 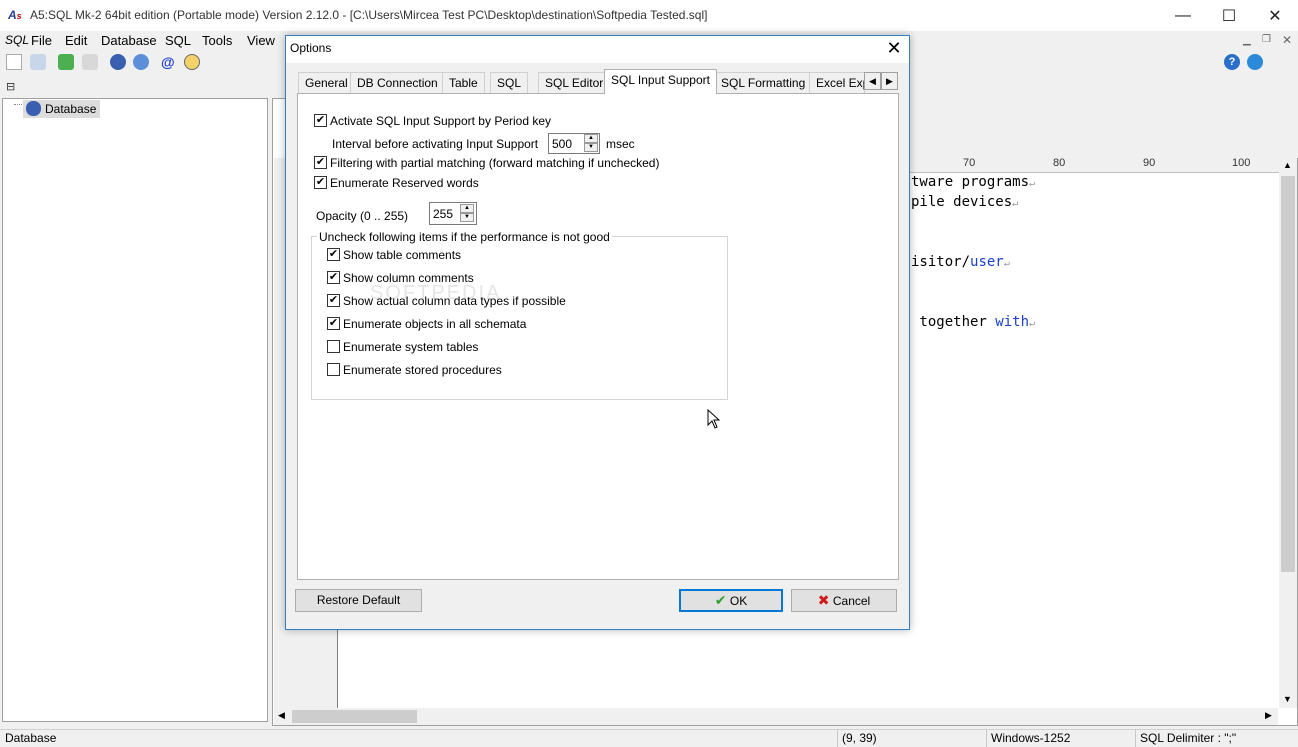 I want to click on clock-icon, so click(x=192, y=62).